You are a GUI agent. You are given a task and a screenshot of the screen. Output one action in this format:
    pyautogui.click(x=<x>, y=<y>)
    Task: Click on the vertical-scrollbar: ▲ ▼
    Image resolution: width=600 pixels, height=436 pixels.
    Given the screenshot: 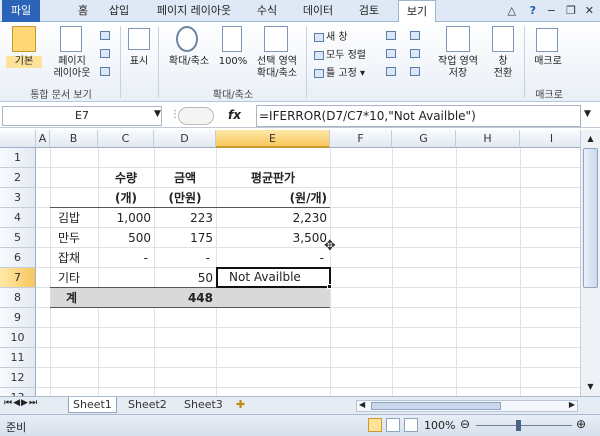 What is the action you would take?
    pyautogui.click(x=590, y=263)
    